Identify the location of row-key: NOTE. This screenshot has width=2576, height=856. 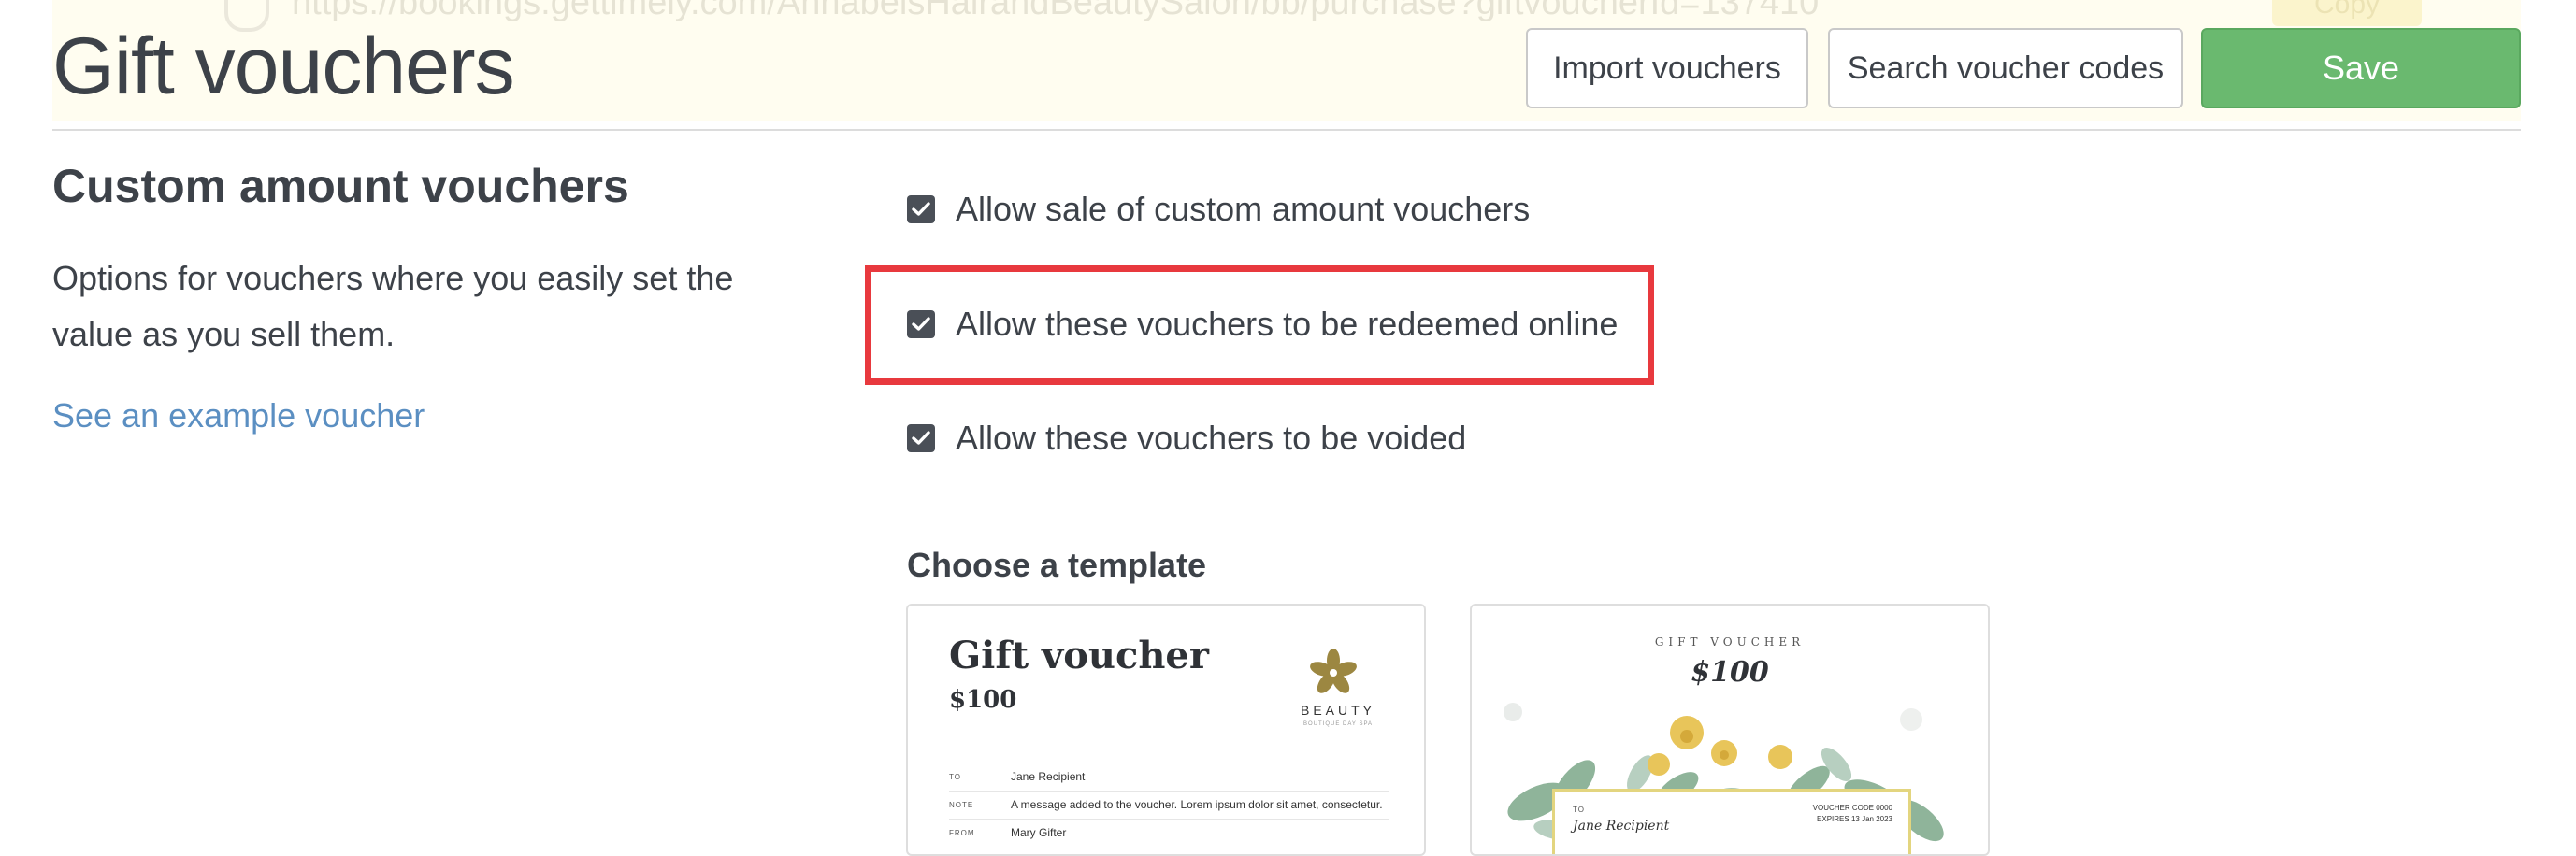
(961, 804).